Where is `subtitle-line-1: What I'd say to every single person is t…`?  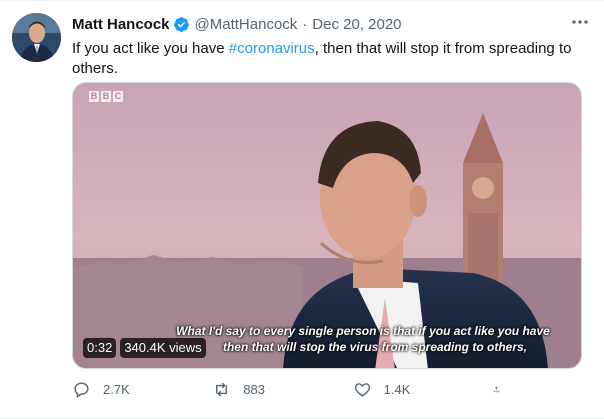 subtitle-line-1: What I'd say to every single person is t… is located at coordinates (363, 331).